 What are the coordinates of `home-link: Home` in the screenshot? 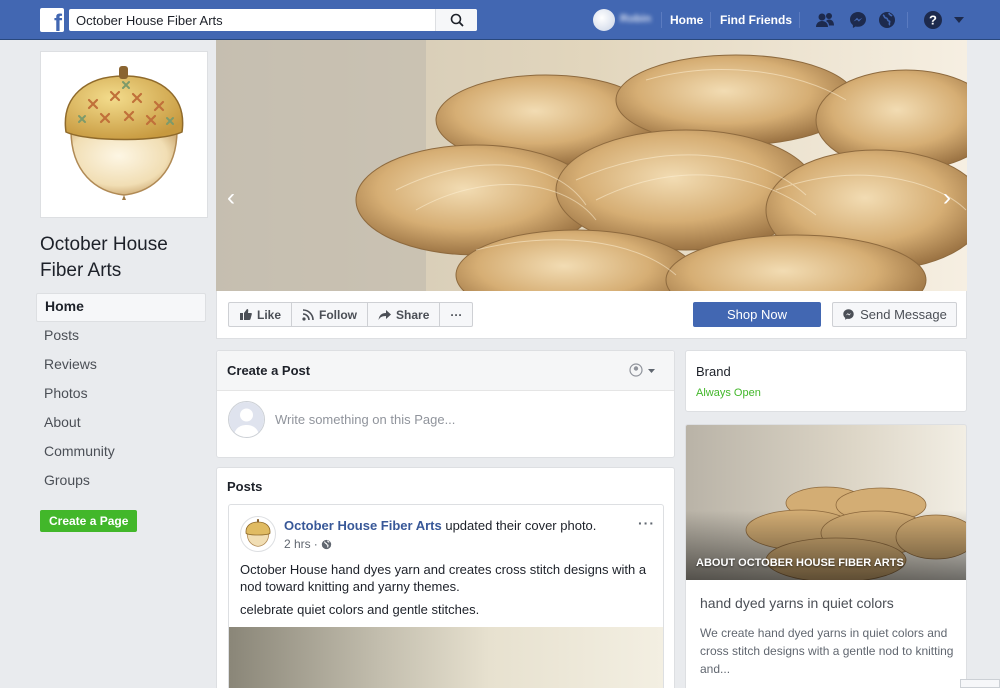 It's located at (686, 20).